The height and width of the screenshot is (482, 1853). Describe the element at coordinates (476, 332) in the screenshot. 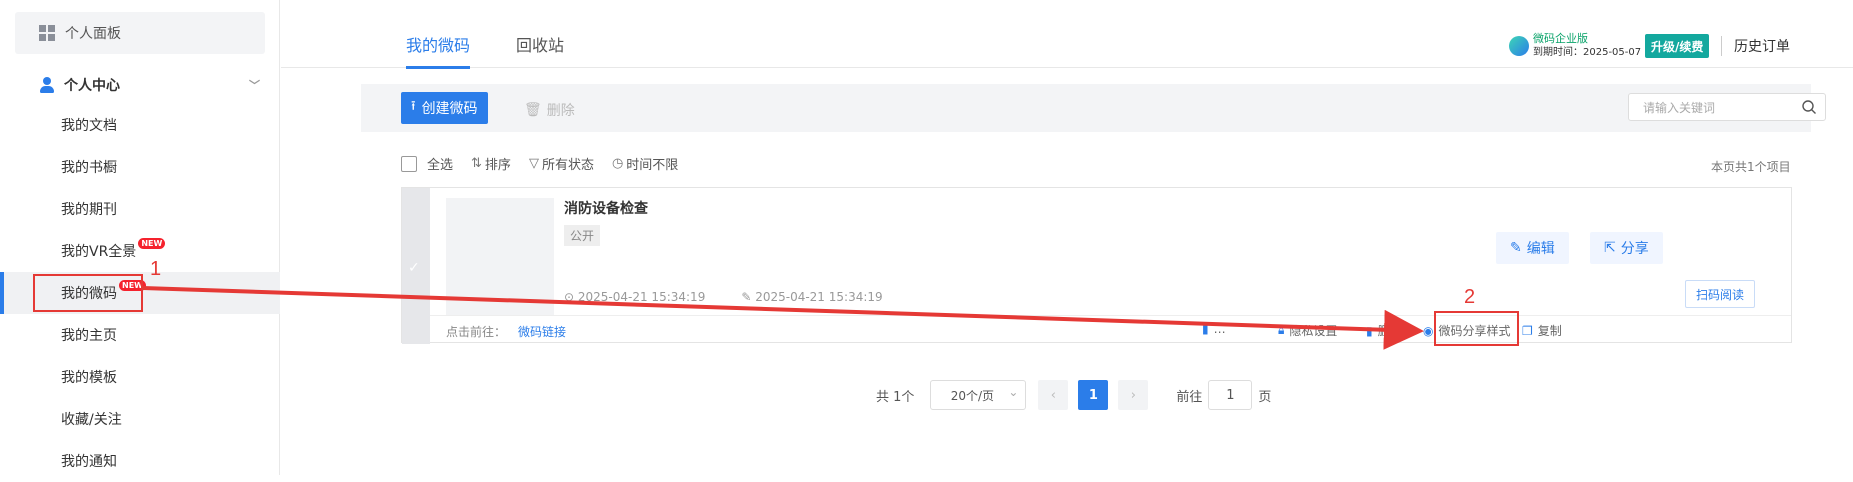

I see `goto-label: 点击前往：` at that location.